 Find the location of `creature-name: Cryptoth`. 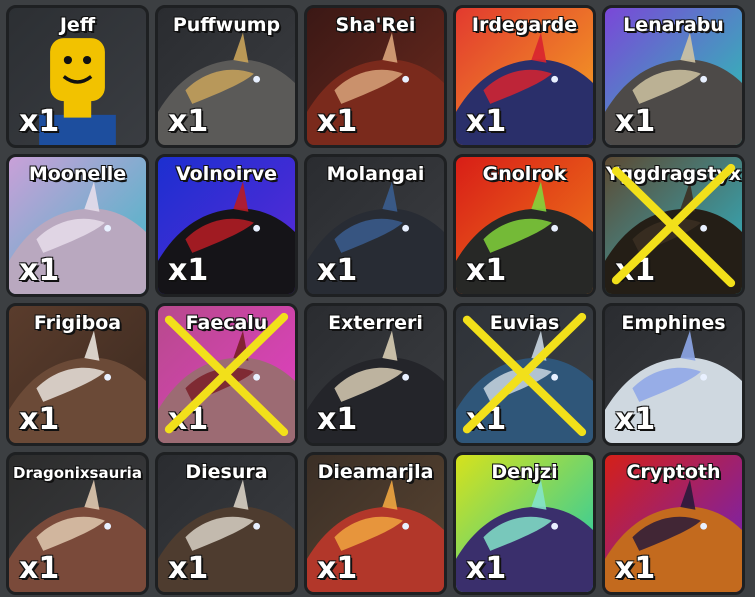

creature-name: Cryptoth is located at coordinates (673, 472).